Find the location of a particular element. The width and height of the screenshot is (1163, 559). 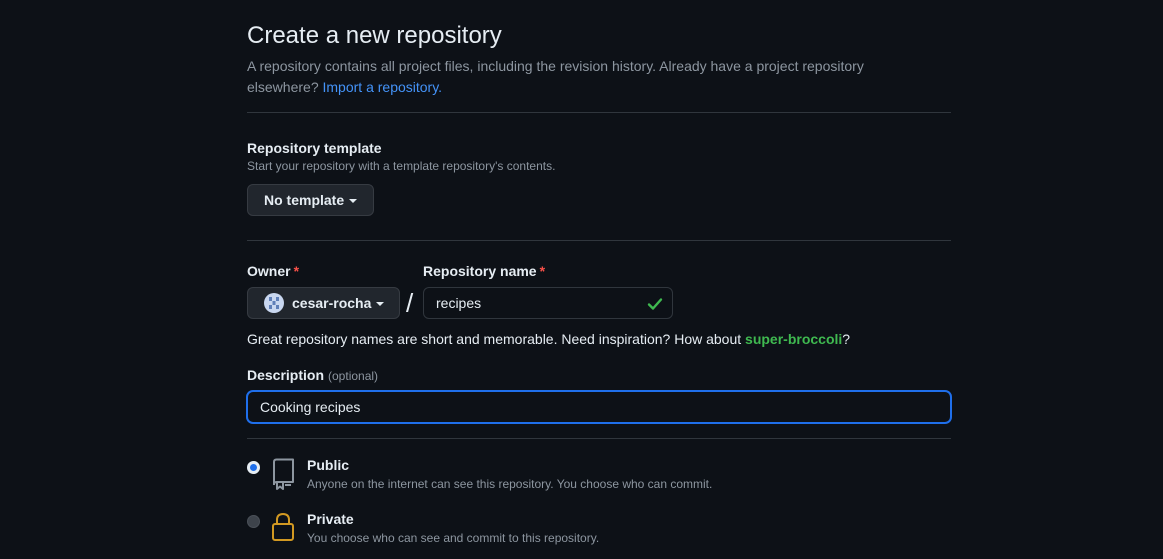

check-icon is located at coordinates (655, 304).